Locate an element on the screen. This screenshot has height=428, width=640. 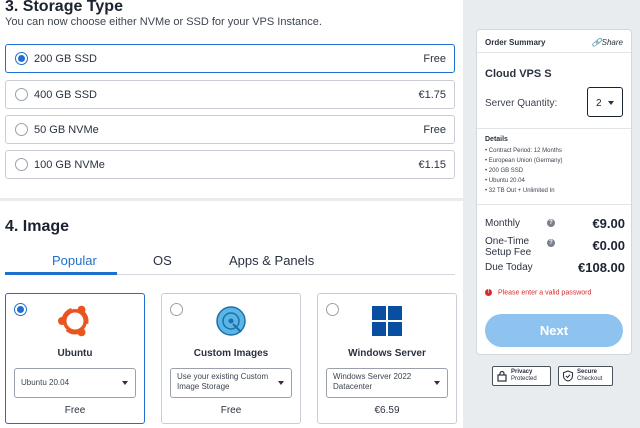
setup-fee-value: €0.00 is located at coordinates (608, 245).